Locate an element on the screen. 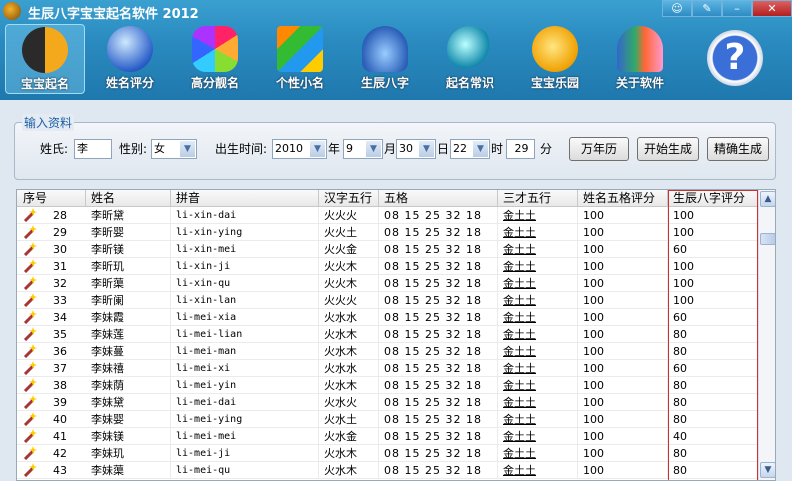 This screenshot has width=792, height=481. minimize-button: – is located at coordinates (737, 8).